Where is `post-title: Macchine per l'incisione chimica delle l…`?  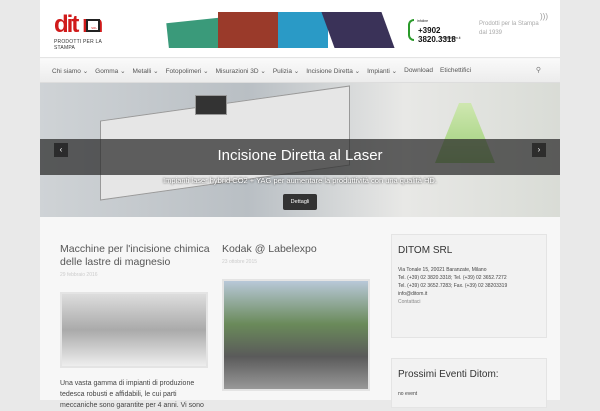 post-title: Macchine per l'incisione chimica delle l… is located at coordinates (135, 256).